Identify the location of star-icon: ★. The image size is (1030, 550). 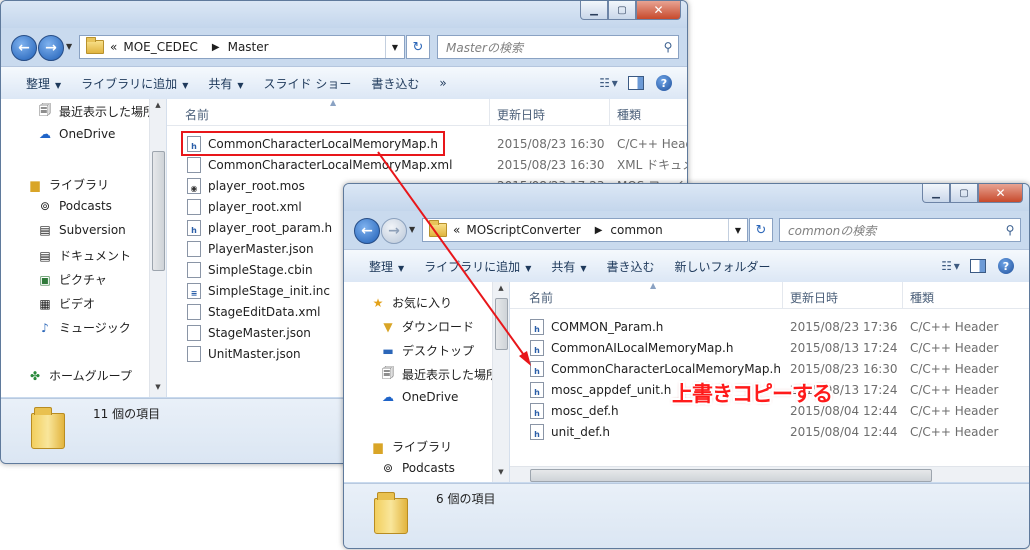
(378, 302).